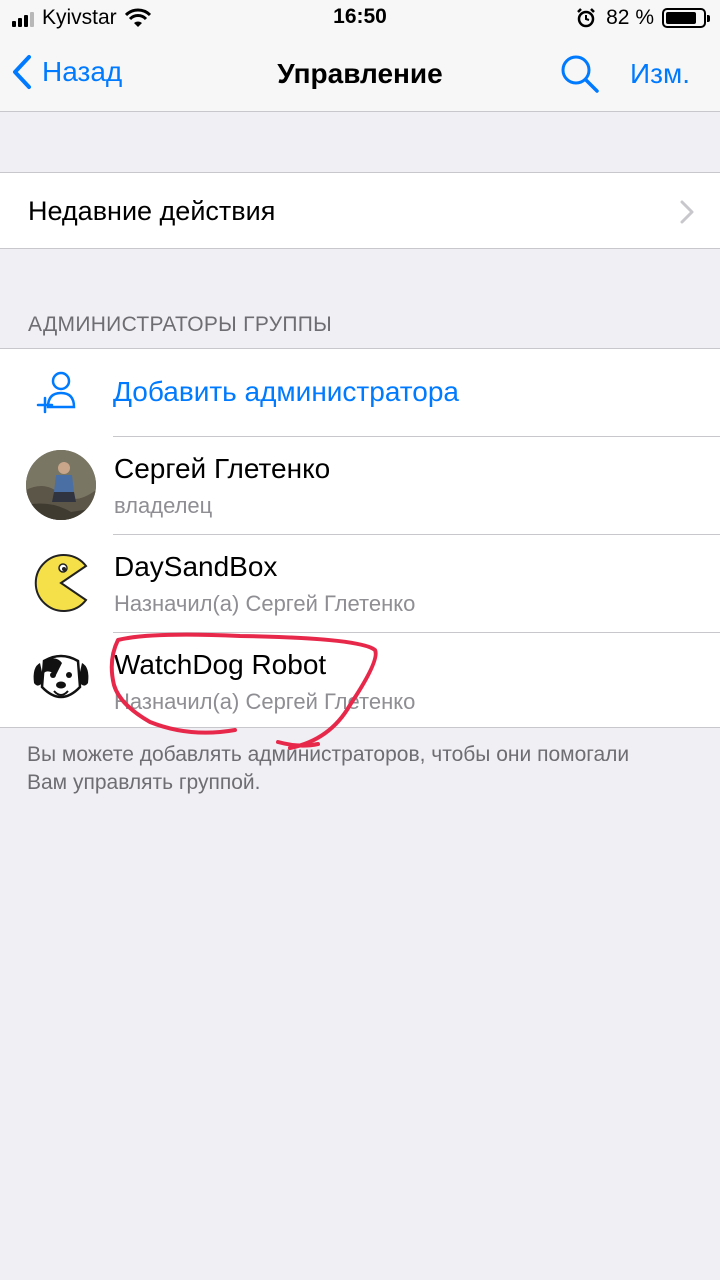 The height and width of the screenshot is (1280, 720). I want to click on add-user-icon, so click(56, 392).